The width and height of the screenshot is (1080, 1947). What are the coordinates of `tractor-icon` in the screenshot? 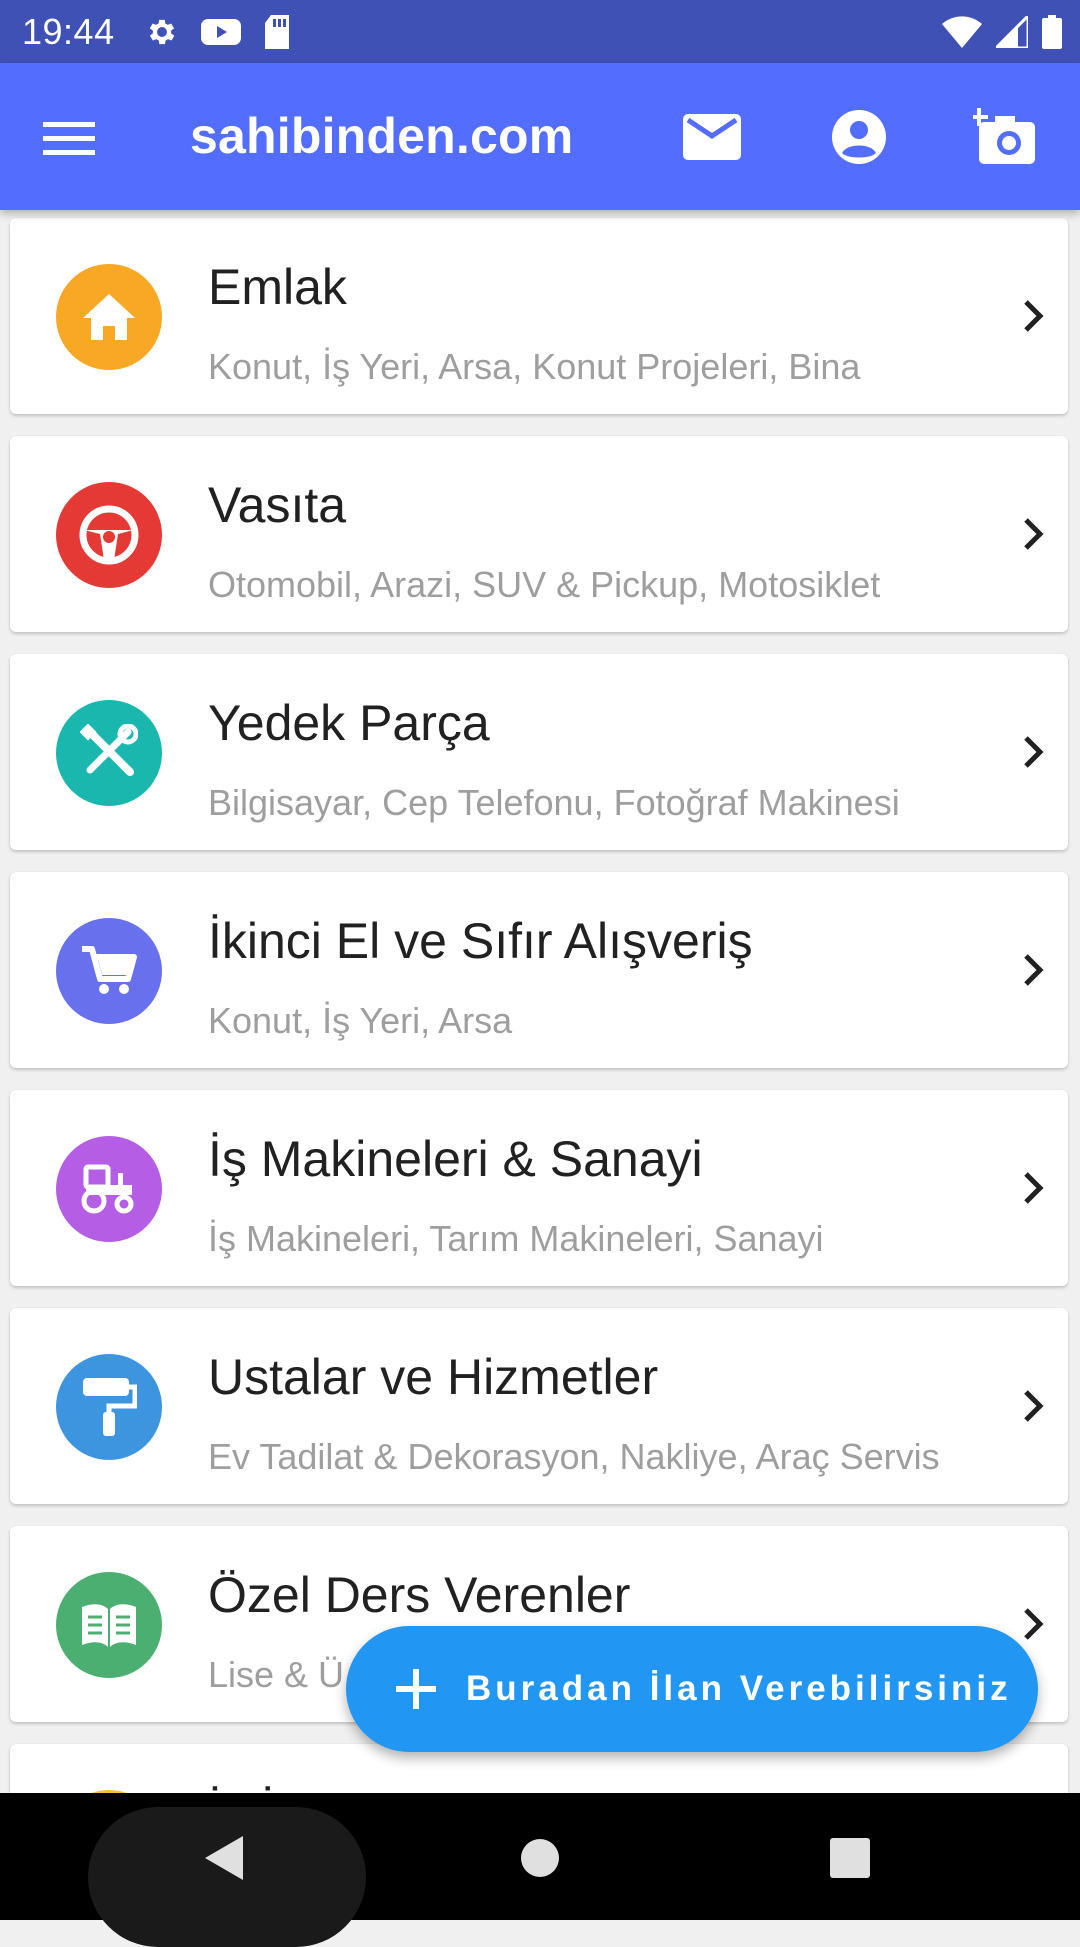 It's located at (107, 1189).